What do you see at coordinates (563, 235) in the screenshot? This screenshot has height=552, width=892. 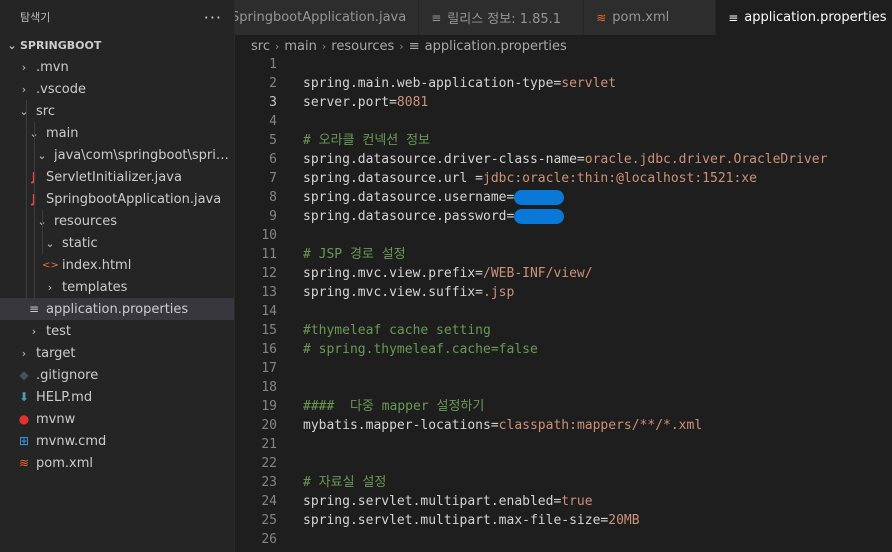 I see `code-line: 10` at bounding box center [563, 235].